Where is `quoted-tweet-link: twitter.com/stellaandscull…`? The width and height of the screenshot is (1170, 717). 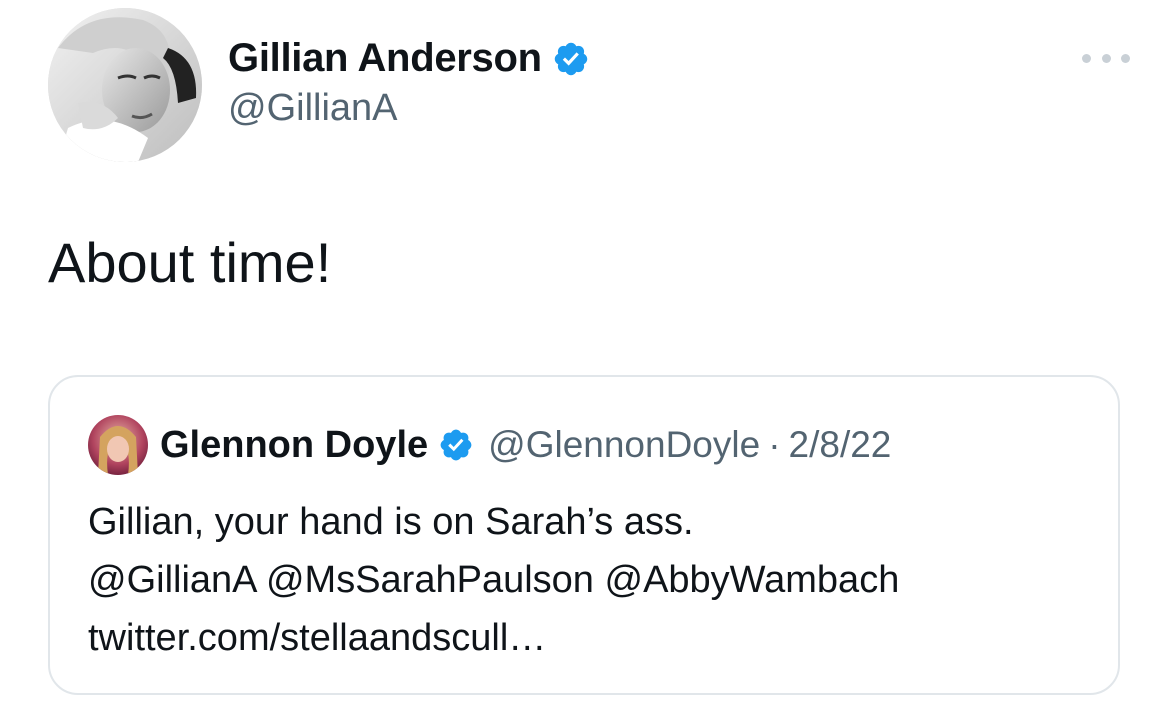
quoted-tweet-link: twitter.com/stellaandscull… is located at coordinates (493, 638).